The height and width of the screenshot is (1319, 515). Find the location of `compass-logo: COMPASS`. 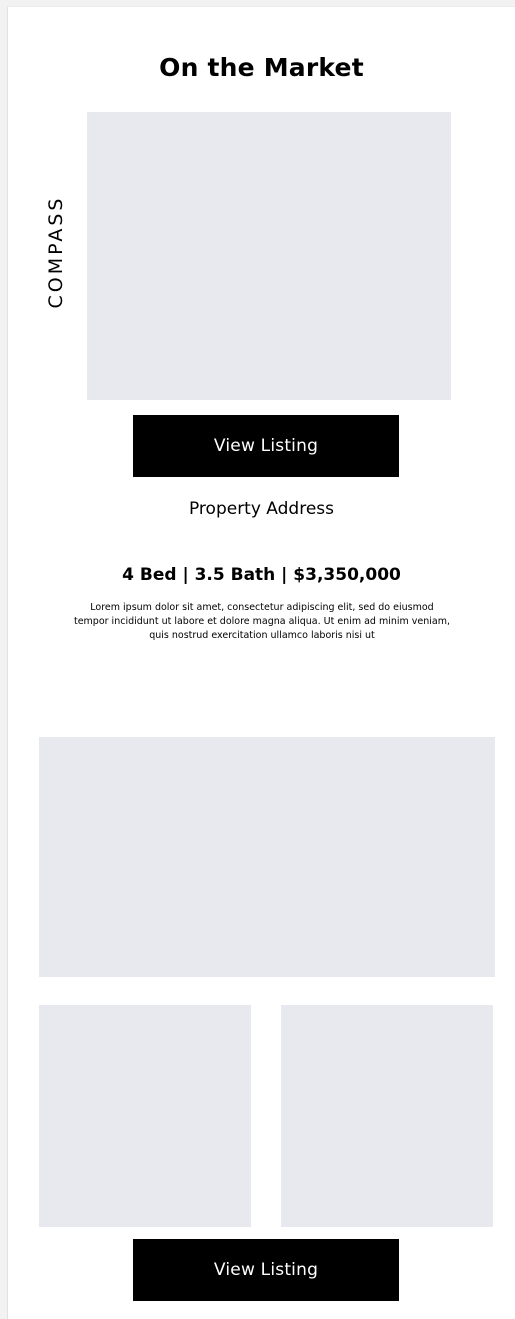

compass-logo: COMPASS is located at coordinates (56, 252).